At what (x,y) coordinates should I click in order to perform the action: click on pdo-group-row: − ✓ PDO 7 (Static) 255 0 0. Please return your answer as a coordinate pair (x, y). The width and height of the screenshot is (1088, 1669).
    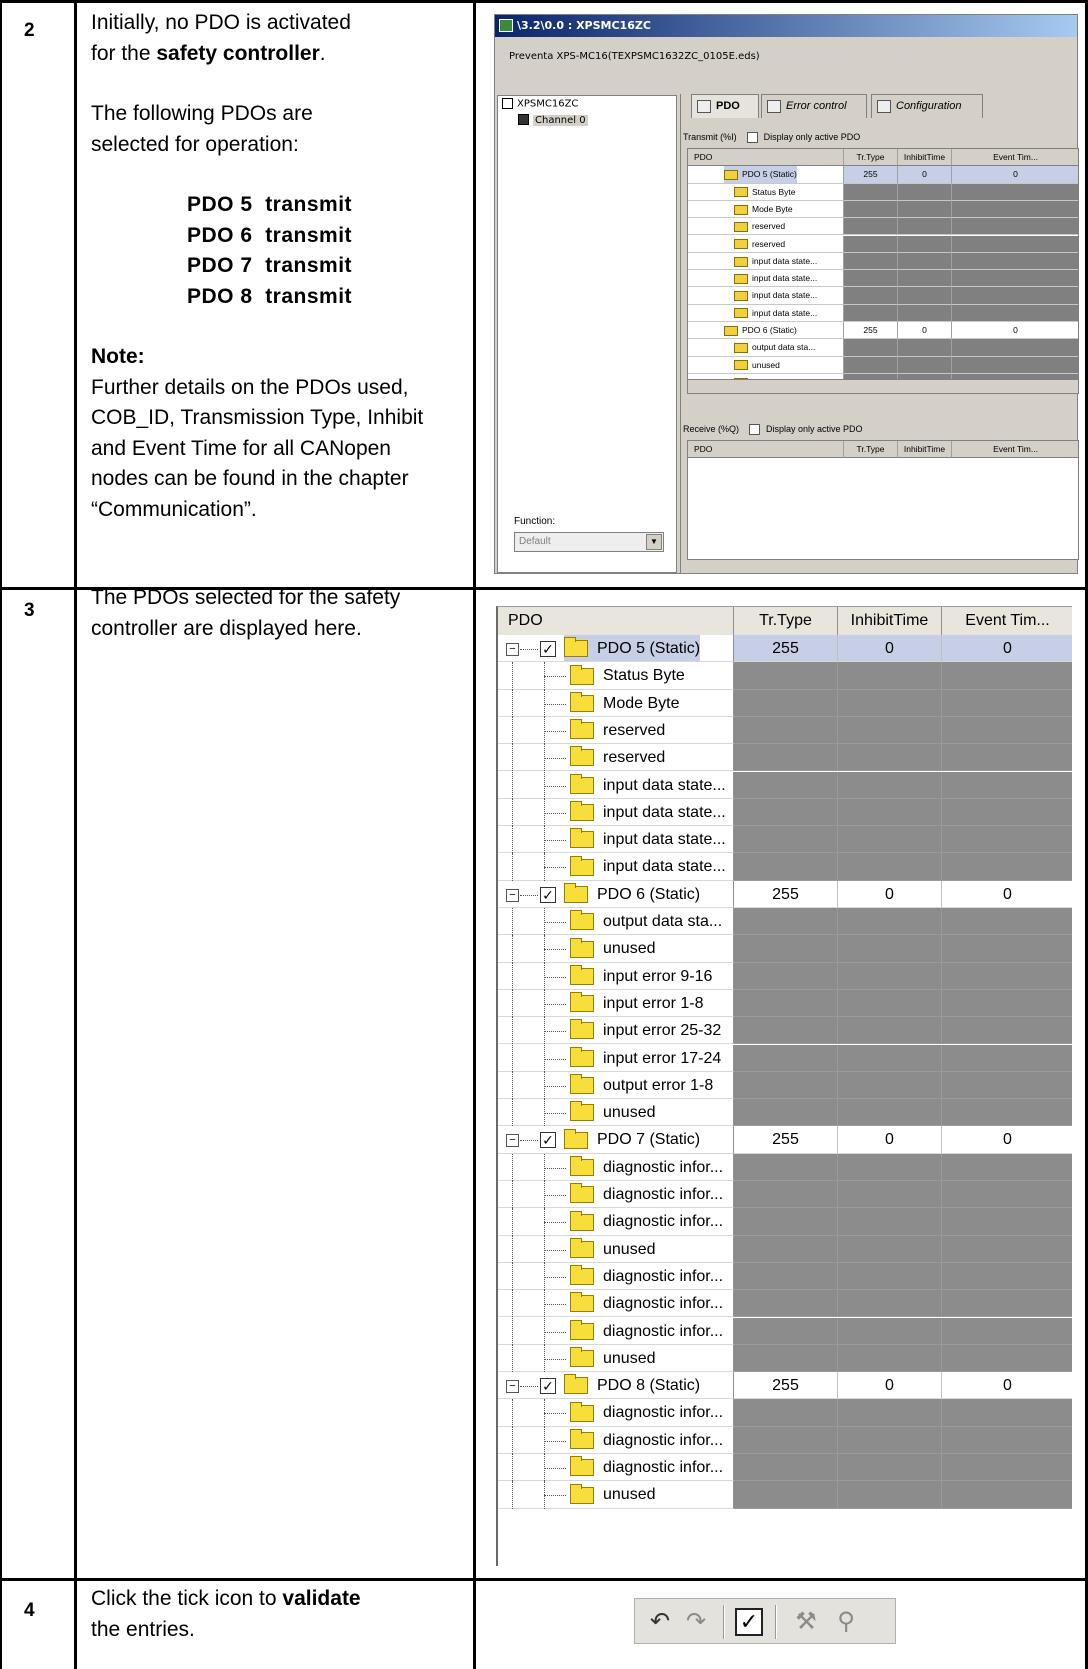
    Looking at the image, I should click on (785, 1140).